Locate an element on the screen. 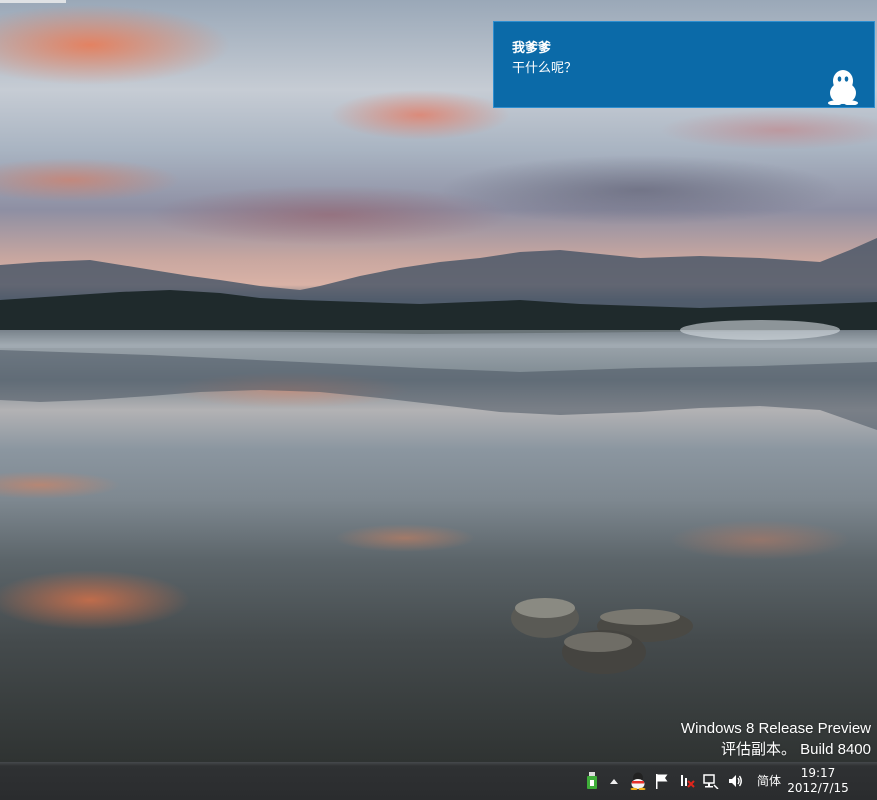 This screenshot has width=877, height=800. network-disconnected-icon is located at coordinates (687, 781).